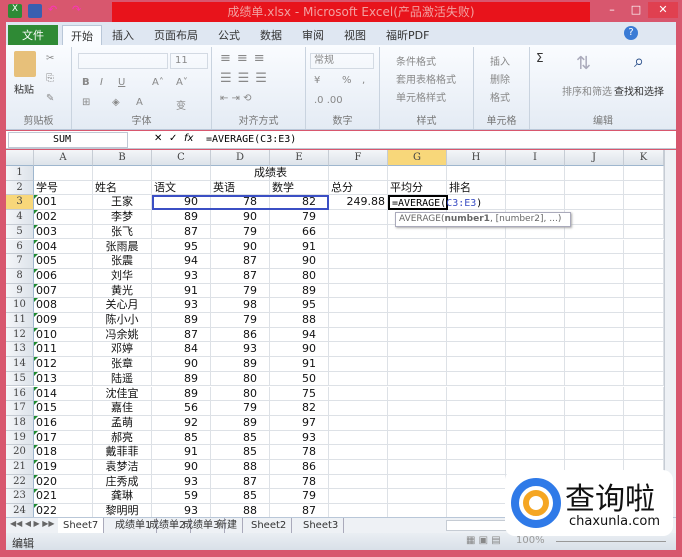 This screenshot has height=557, width=682. Describe the element at coordinates (122, 173) in the screenshot. I see `cell-B1` at that location.